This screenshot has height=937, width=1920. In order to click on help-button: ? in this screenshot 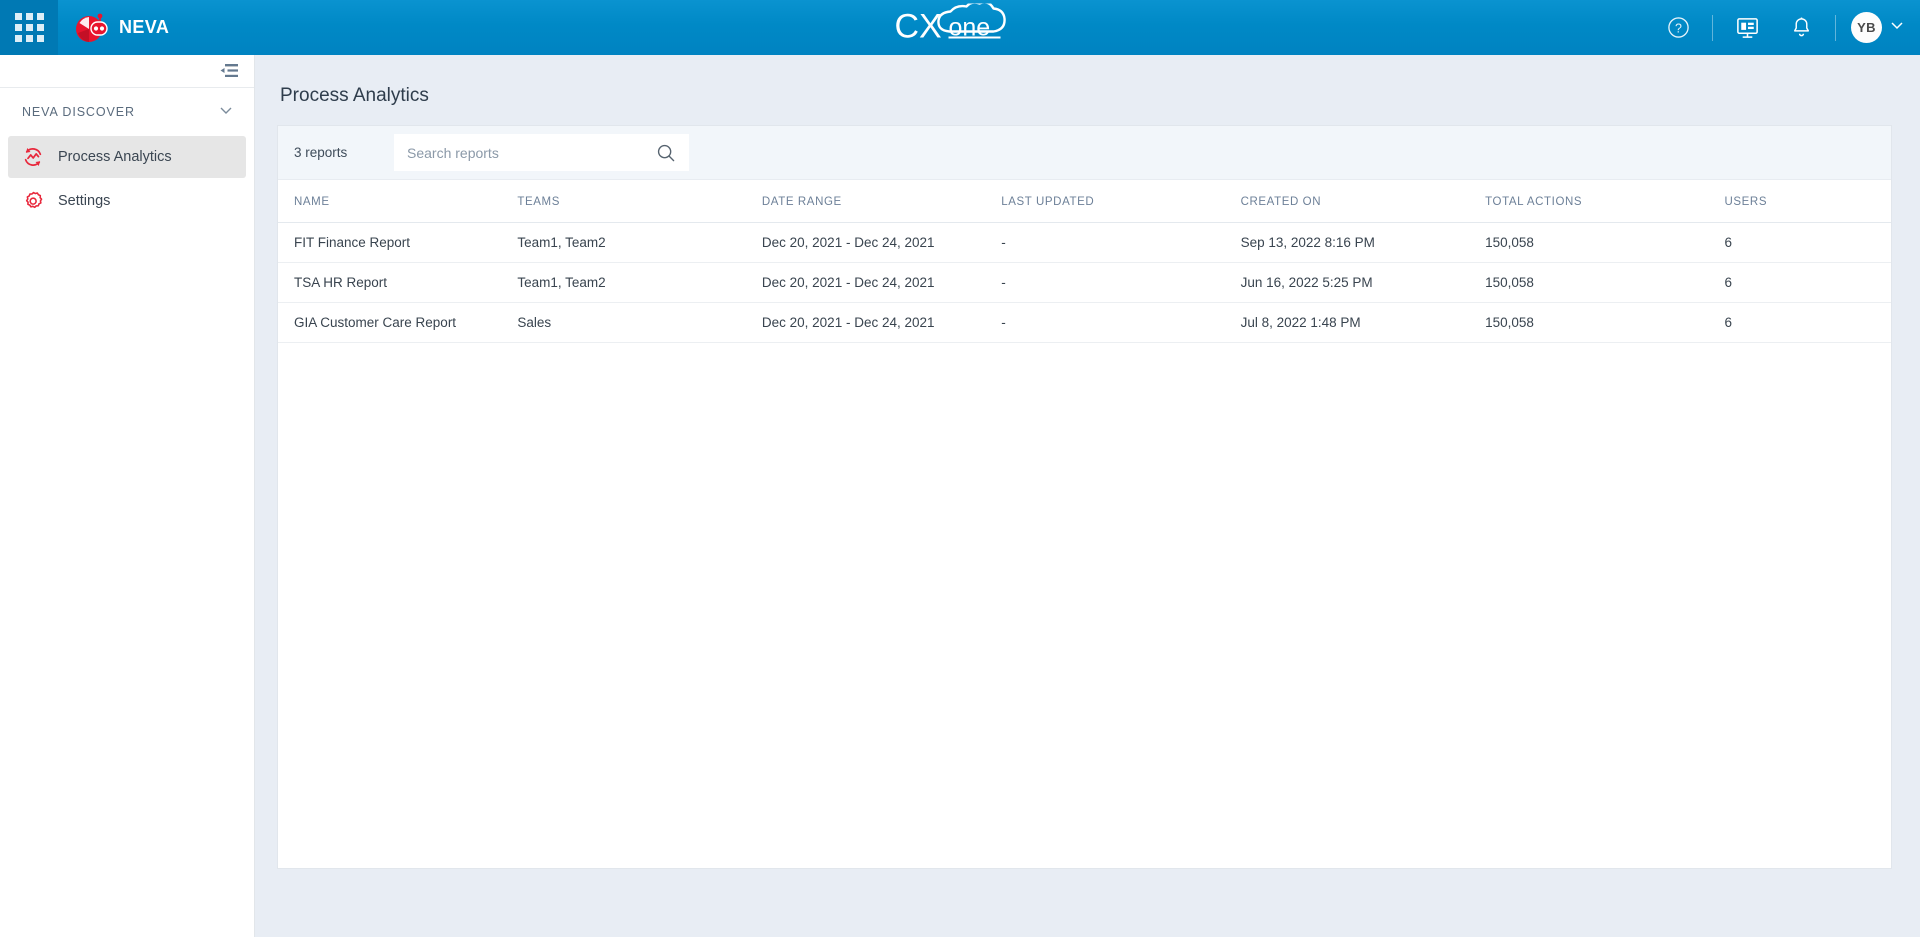, I will do `click(1678, 27)`.